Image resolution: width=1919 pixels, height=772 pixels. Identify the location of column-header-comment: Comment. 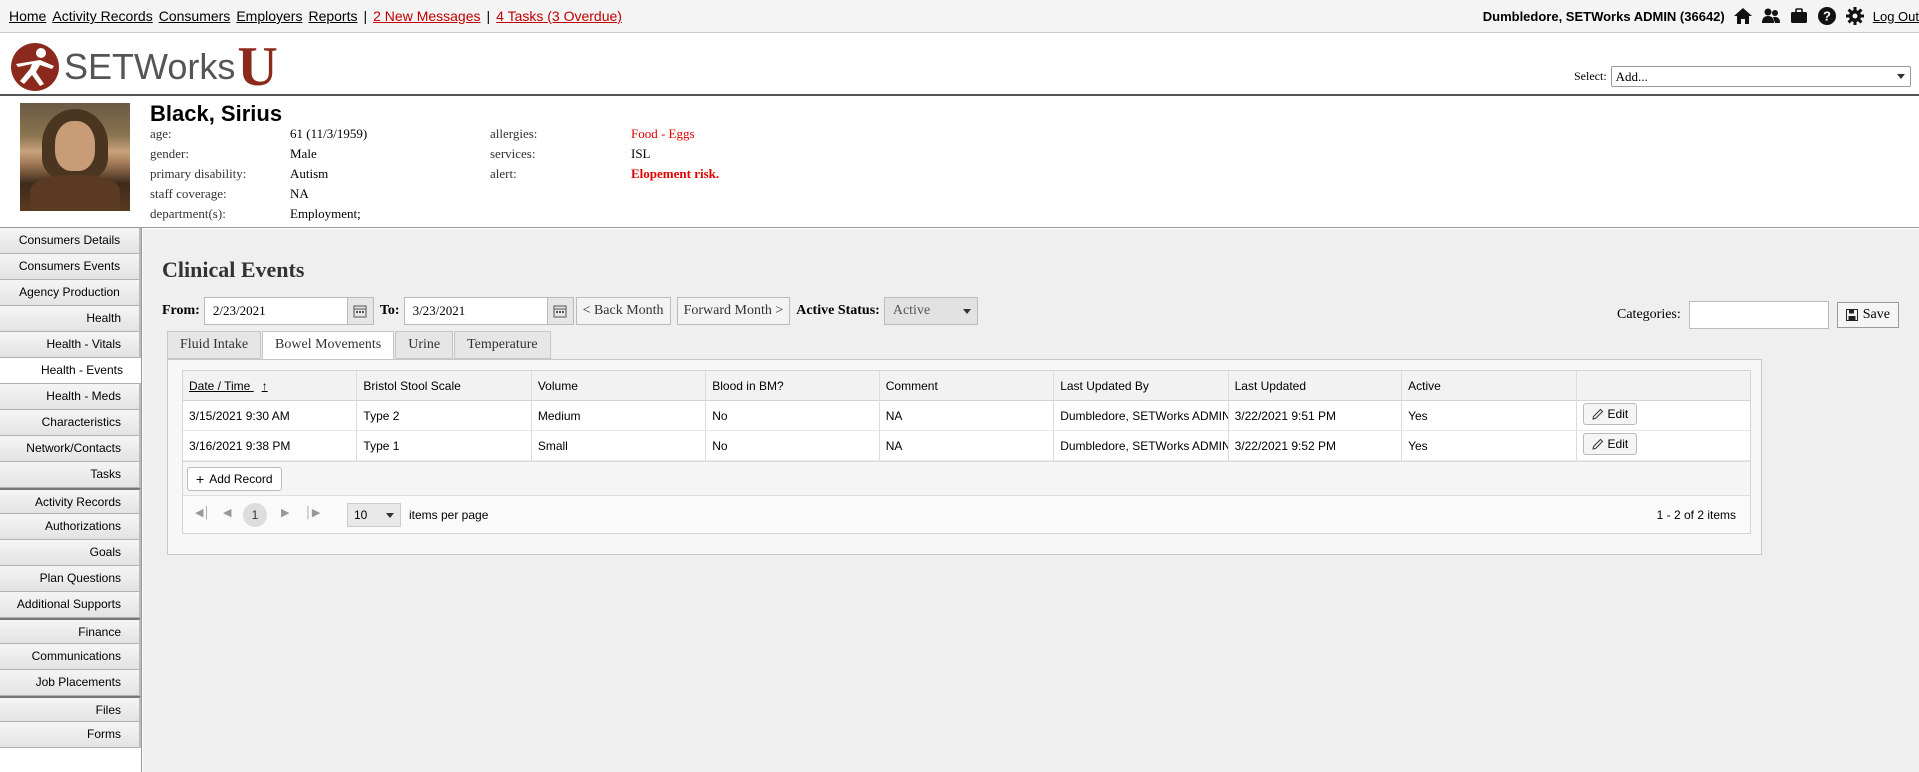
(967, 386).